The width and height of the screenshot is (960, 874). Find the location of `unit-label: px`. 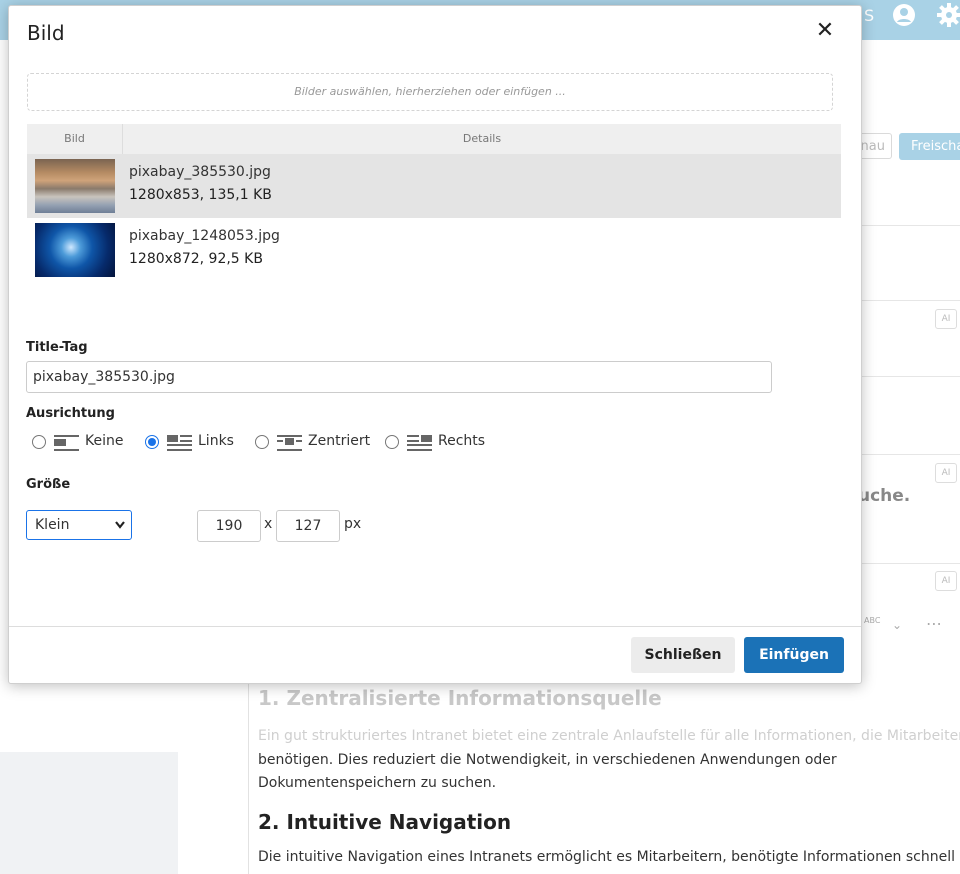

unit-label: px is located at coordinates (353, 524).